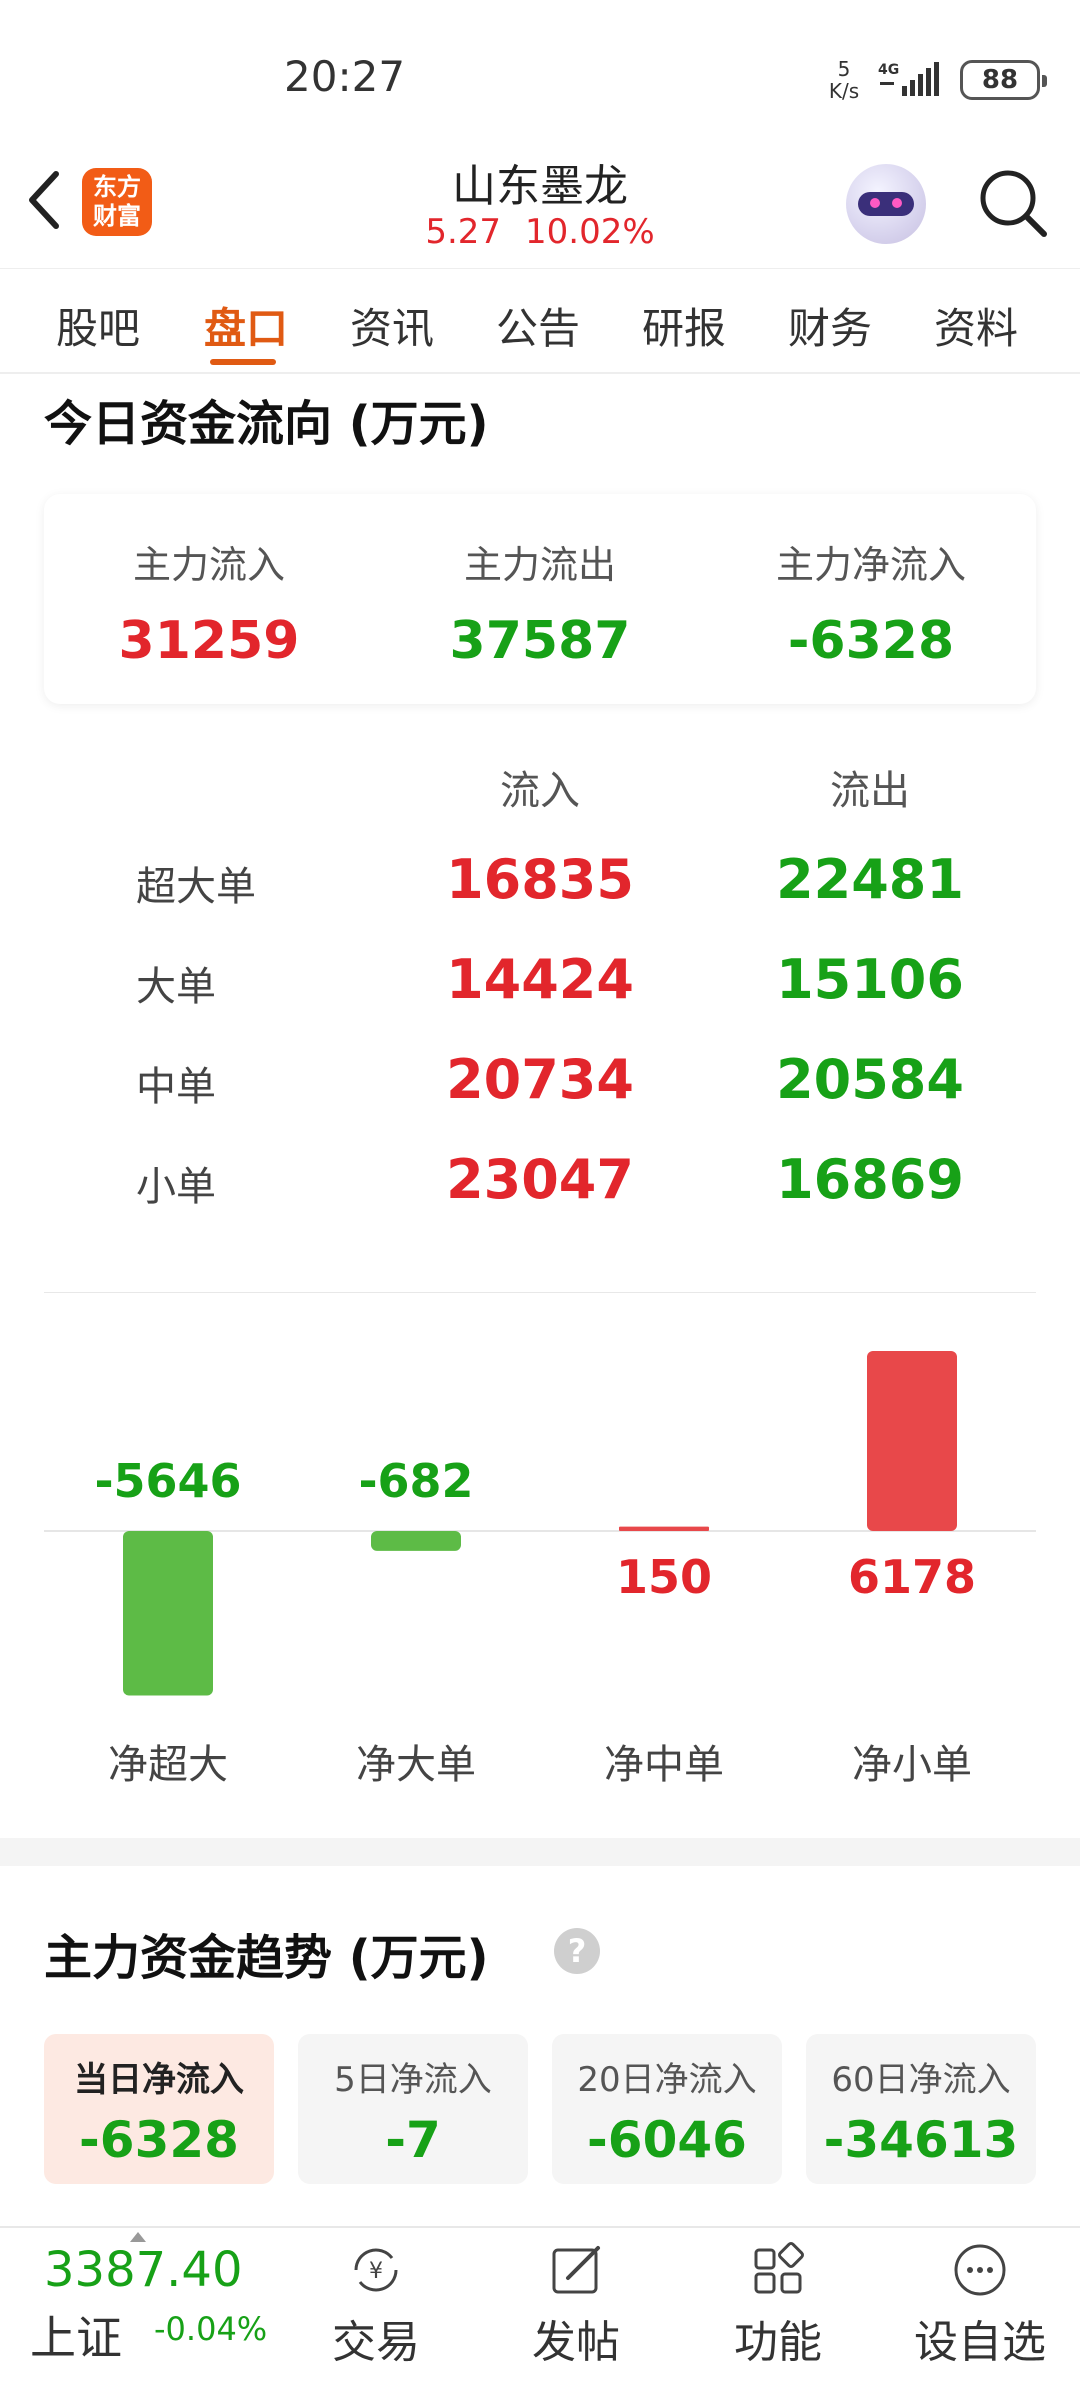 This screenshot has height=2400, width=1080. What do you see at coordinates (413, 2109) in the screenshot?
I see `trend-5day-net: 5日净流入 -7` at bounding box center [413, 2109].